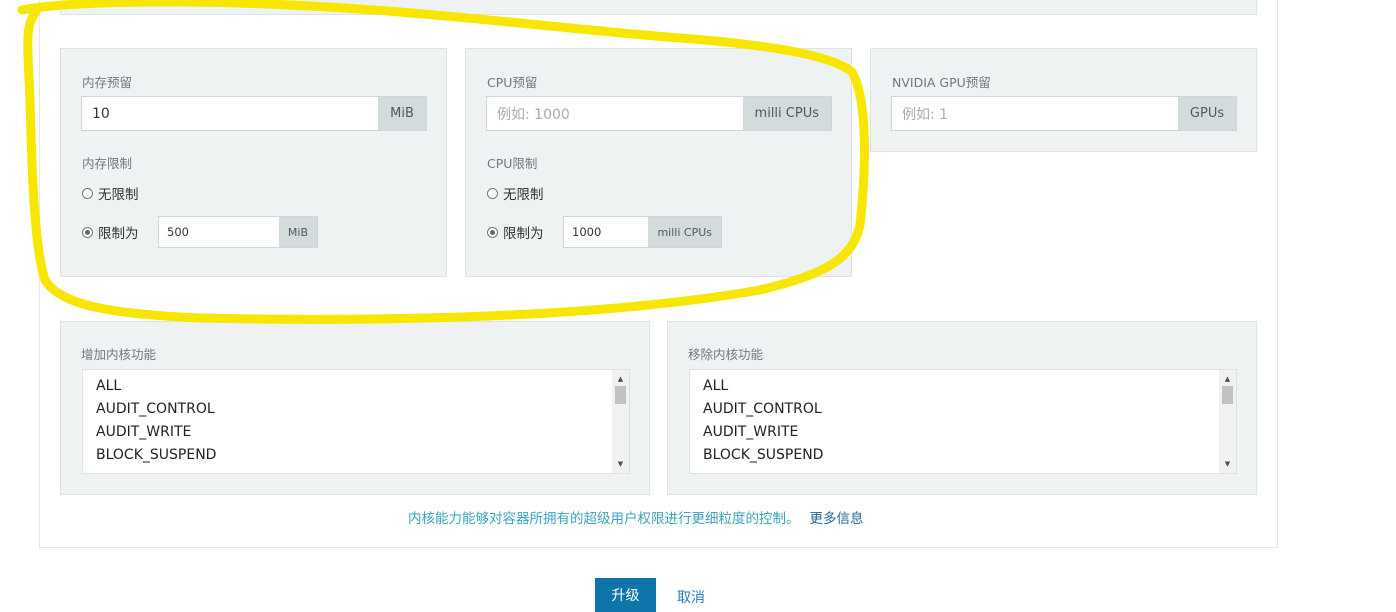 This screenshot has width=1396, height=612. Describe the element at coordinates (230, 113) in the screenshot. I see `memory-reservation-input: 10` at that location.